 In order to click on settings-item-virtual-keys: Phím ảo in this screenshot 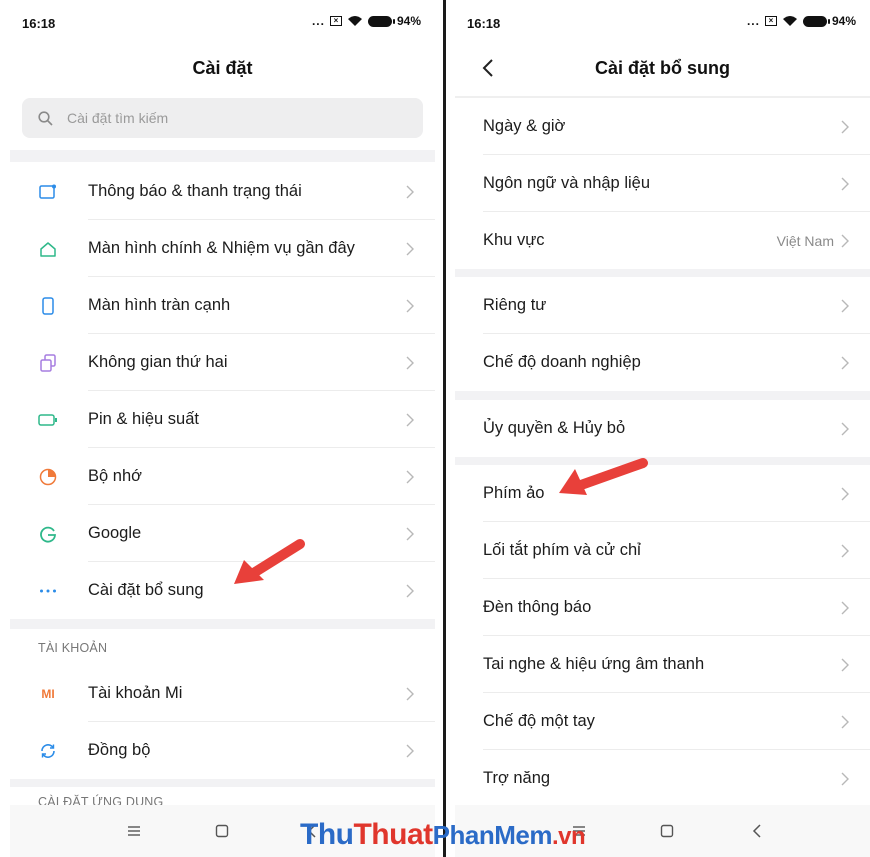, I will do `click(662, 493)`.